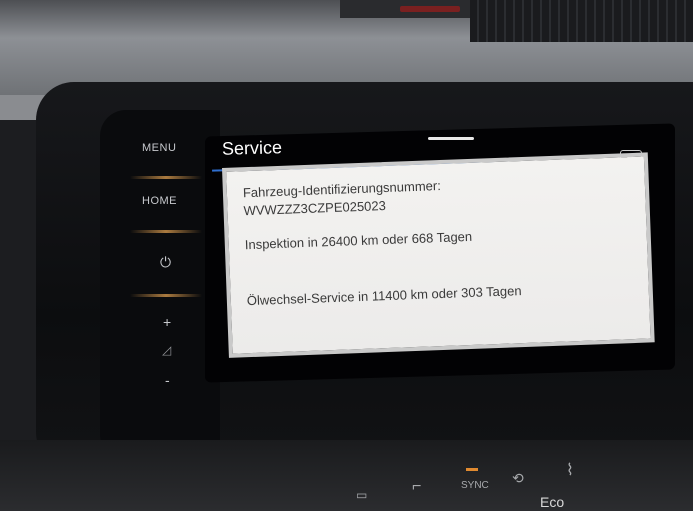  Describe the element at coordinates (160, 285) in the screenshot. I see `side-button-panel` at that location.